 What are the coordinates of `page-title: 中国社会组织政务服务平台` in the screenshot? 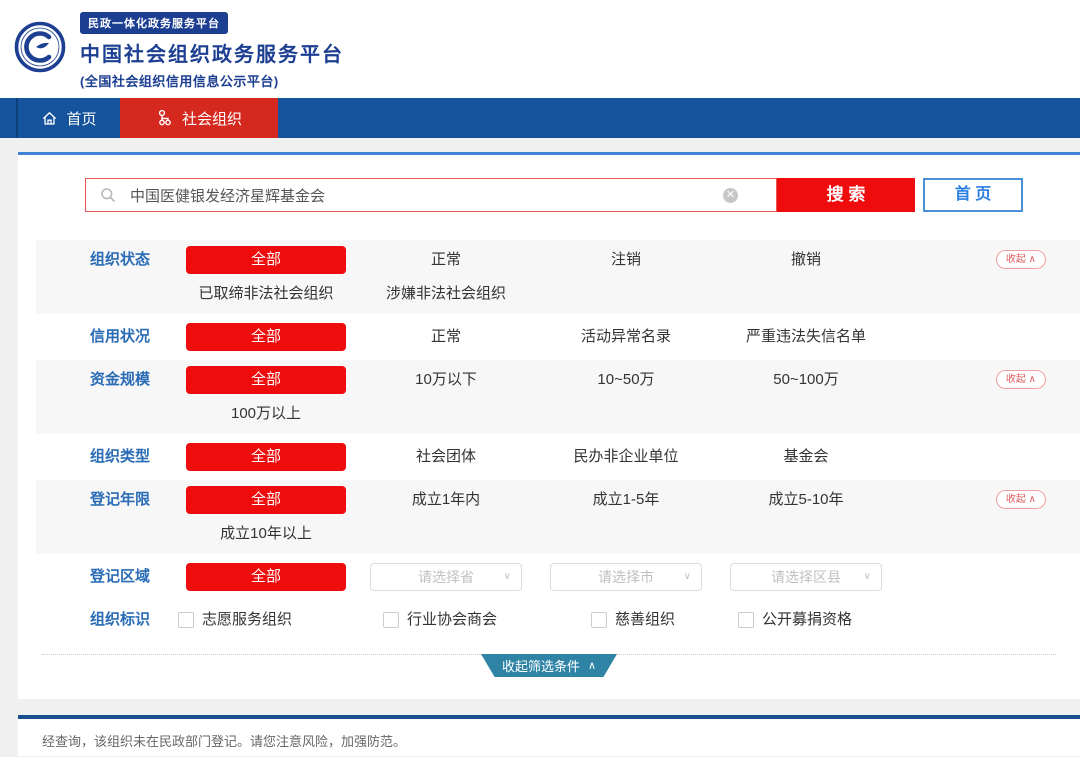 It's located at (212, 55).